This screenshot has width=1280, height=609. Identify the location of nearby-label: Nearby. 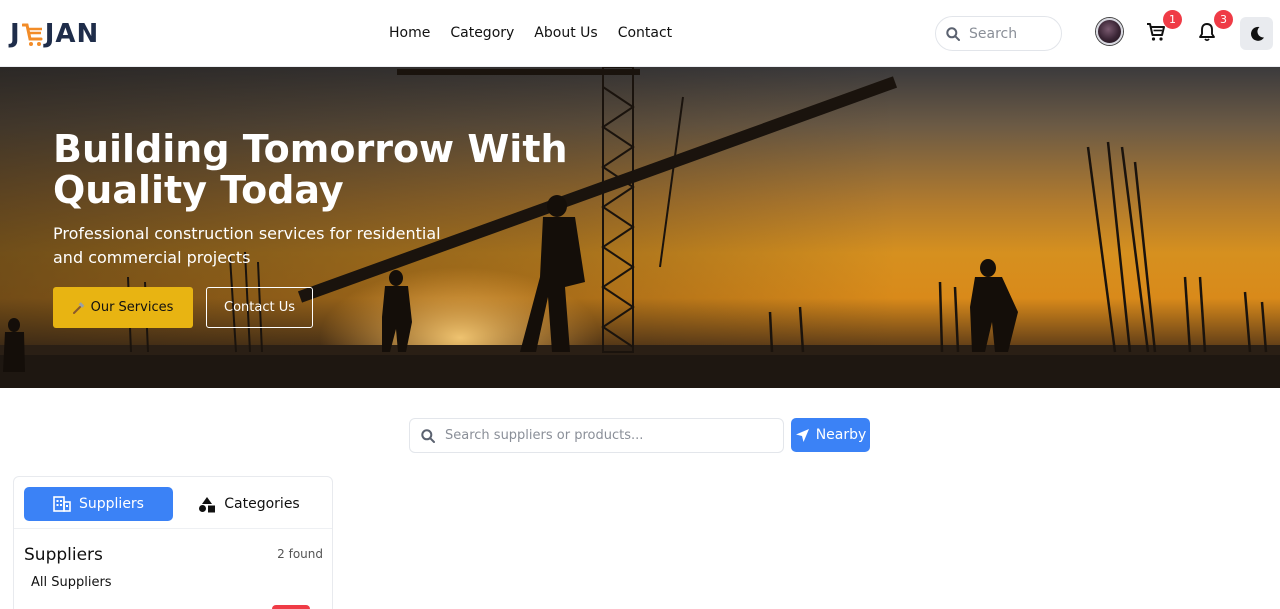
(841, 435).